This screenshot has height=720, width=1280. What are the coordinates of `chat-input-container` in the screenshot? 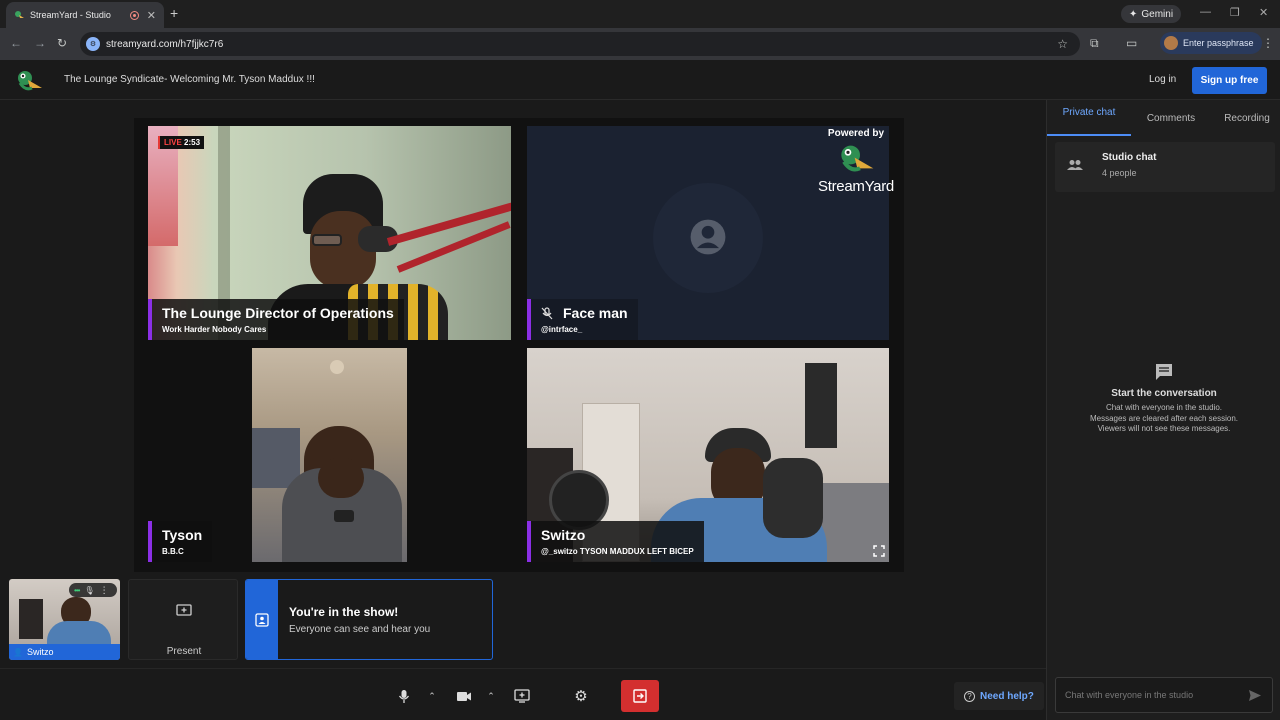 It's located at (1164, 695).